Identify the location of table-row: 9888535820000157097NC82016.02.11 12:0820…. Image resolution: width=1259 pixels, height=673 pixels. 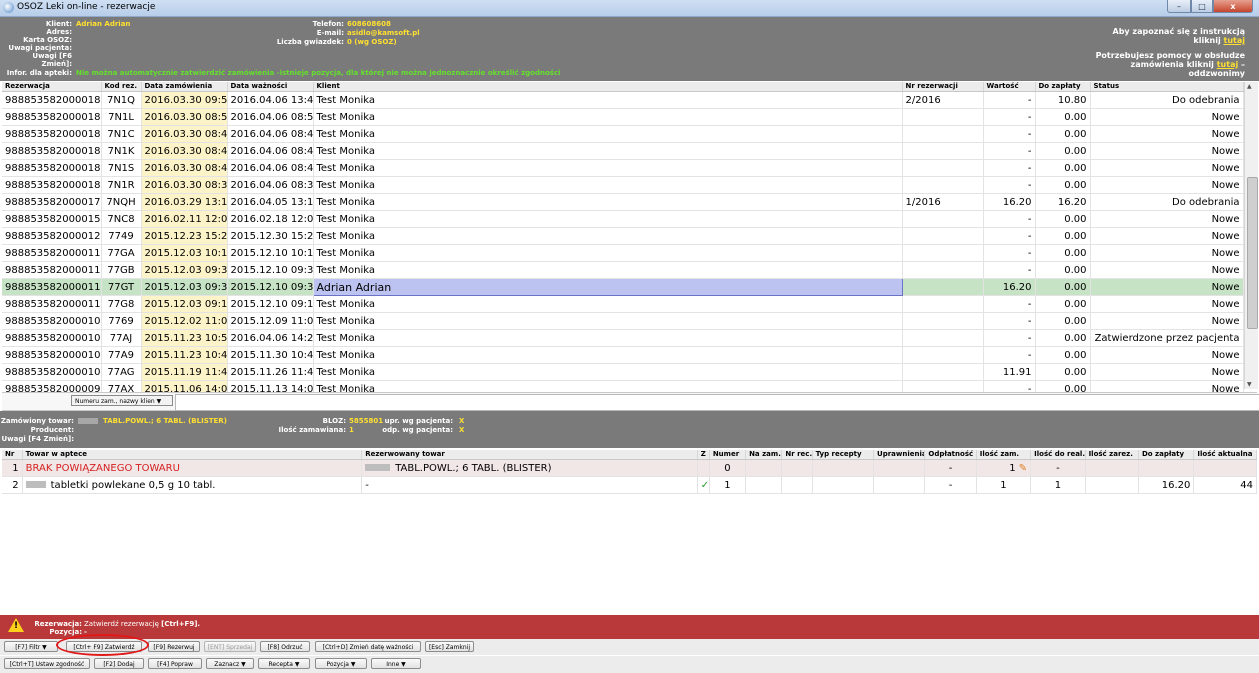
(623, 219).